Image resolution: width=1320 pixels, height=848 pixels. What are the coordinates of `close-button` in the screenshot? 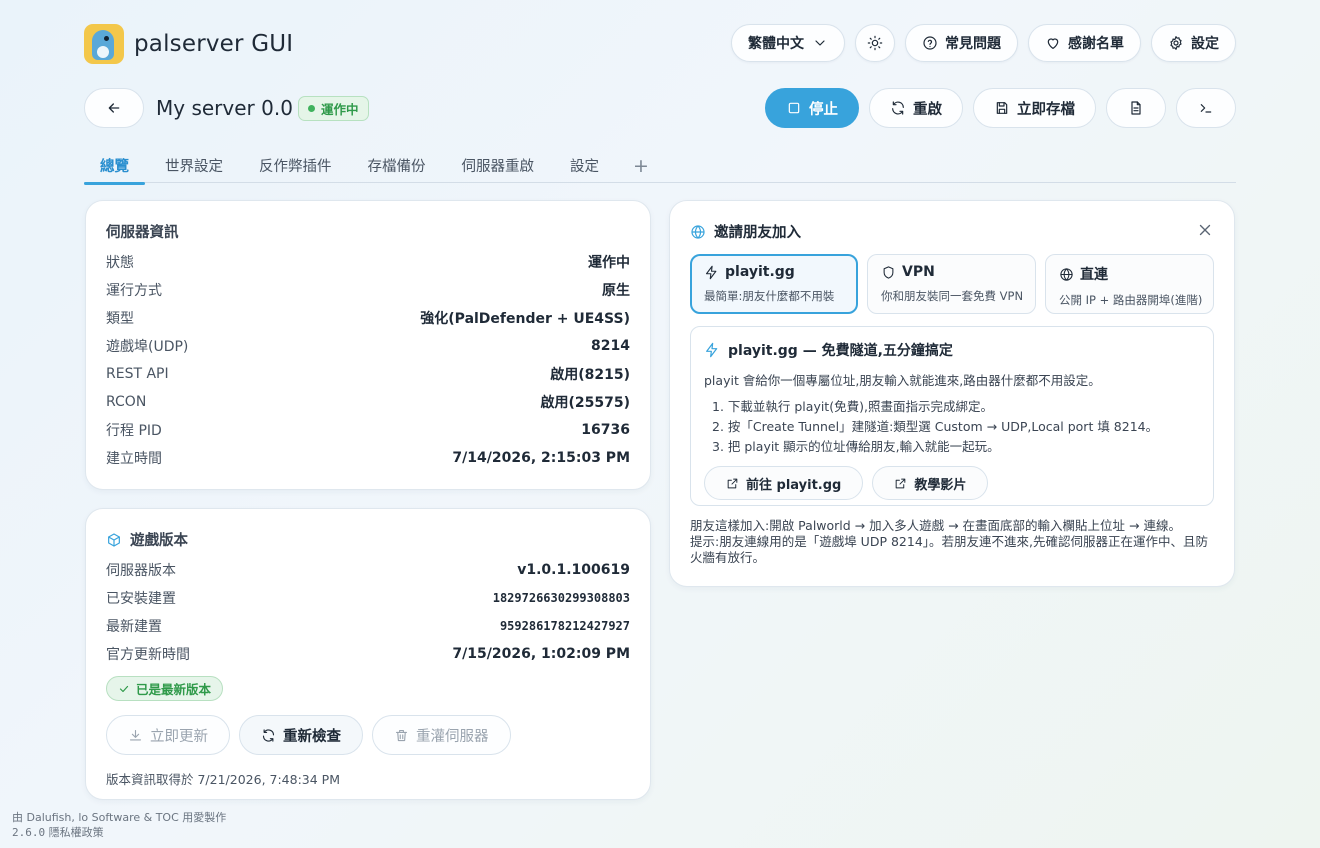 It's located at (1205, 230).